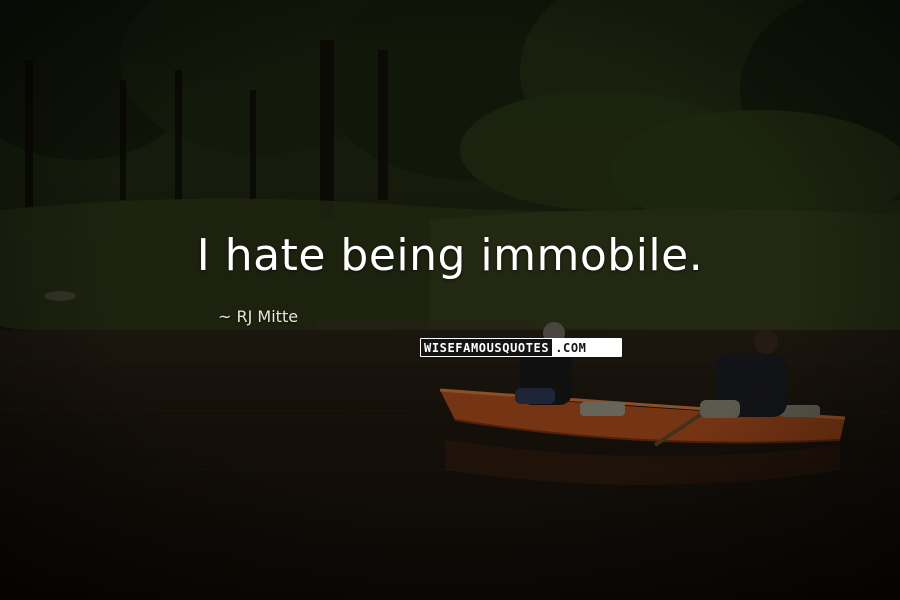 Image resolution: width=900 pixels, height=600 pixels. What do you see at coordinates (586, 347) in the screenshot?
I see `watermark-right: .COM` at bounding box center [586, 347].